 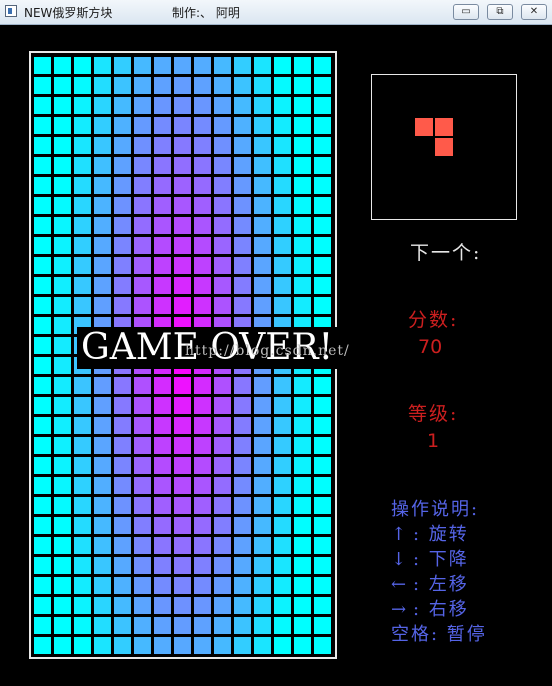 What do you see at coordinates (534, 12) in the screenshot?
I see `close-button: ✕` at bounding box center [534, 12].